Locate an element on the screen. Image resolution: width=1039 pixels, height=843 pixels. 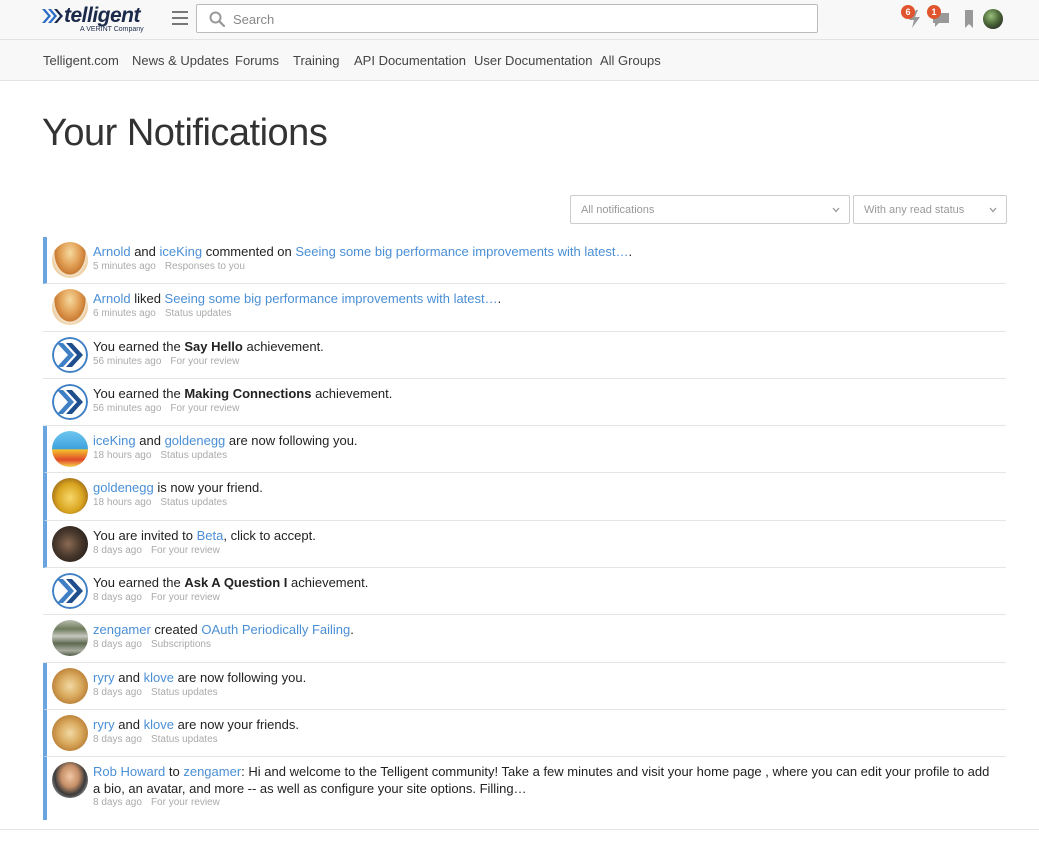
logo-wordmark: telligent is located at coordinates (102, 15).